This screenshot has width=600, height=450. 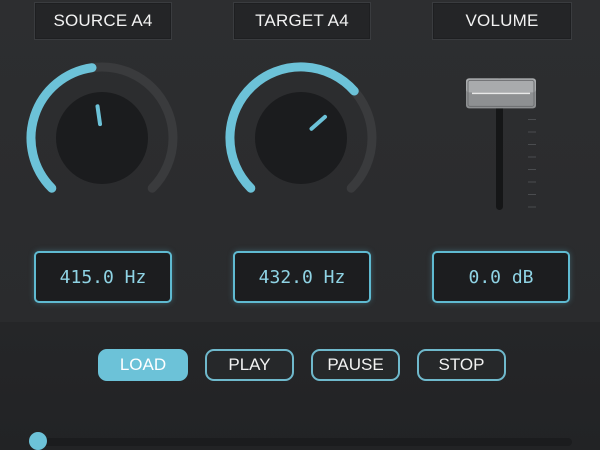 What do you see at coordinates (355, 365) in the screenshot?
I see `pause-button: PAUSE` at bounding box center [355, 365].